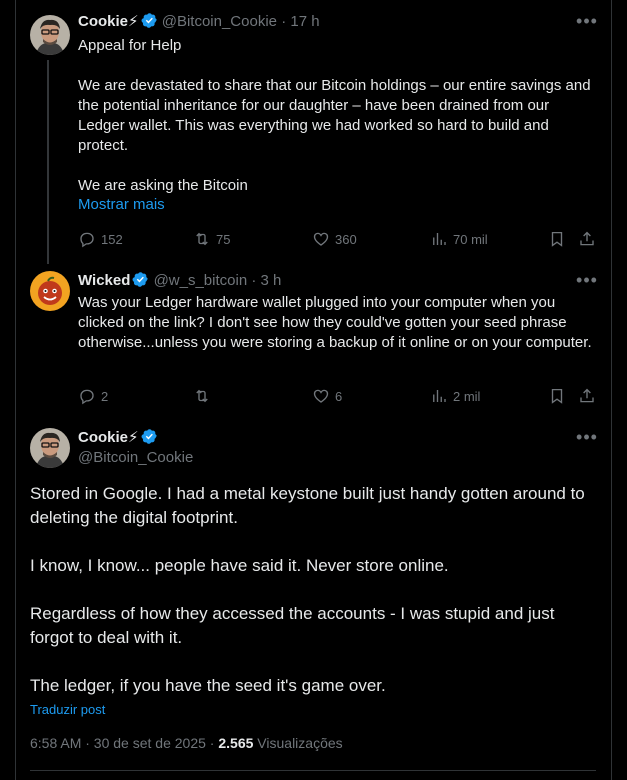  I want to click on display-name: Wicked, so click(104, 280).